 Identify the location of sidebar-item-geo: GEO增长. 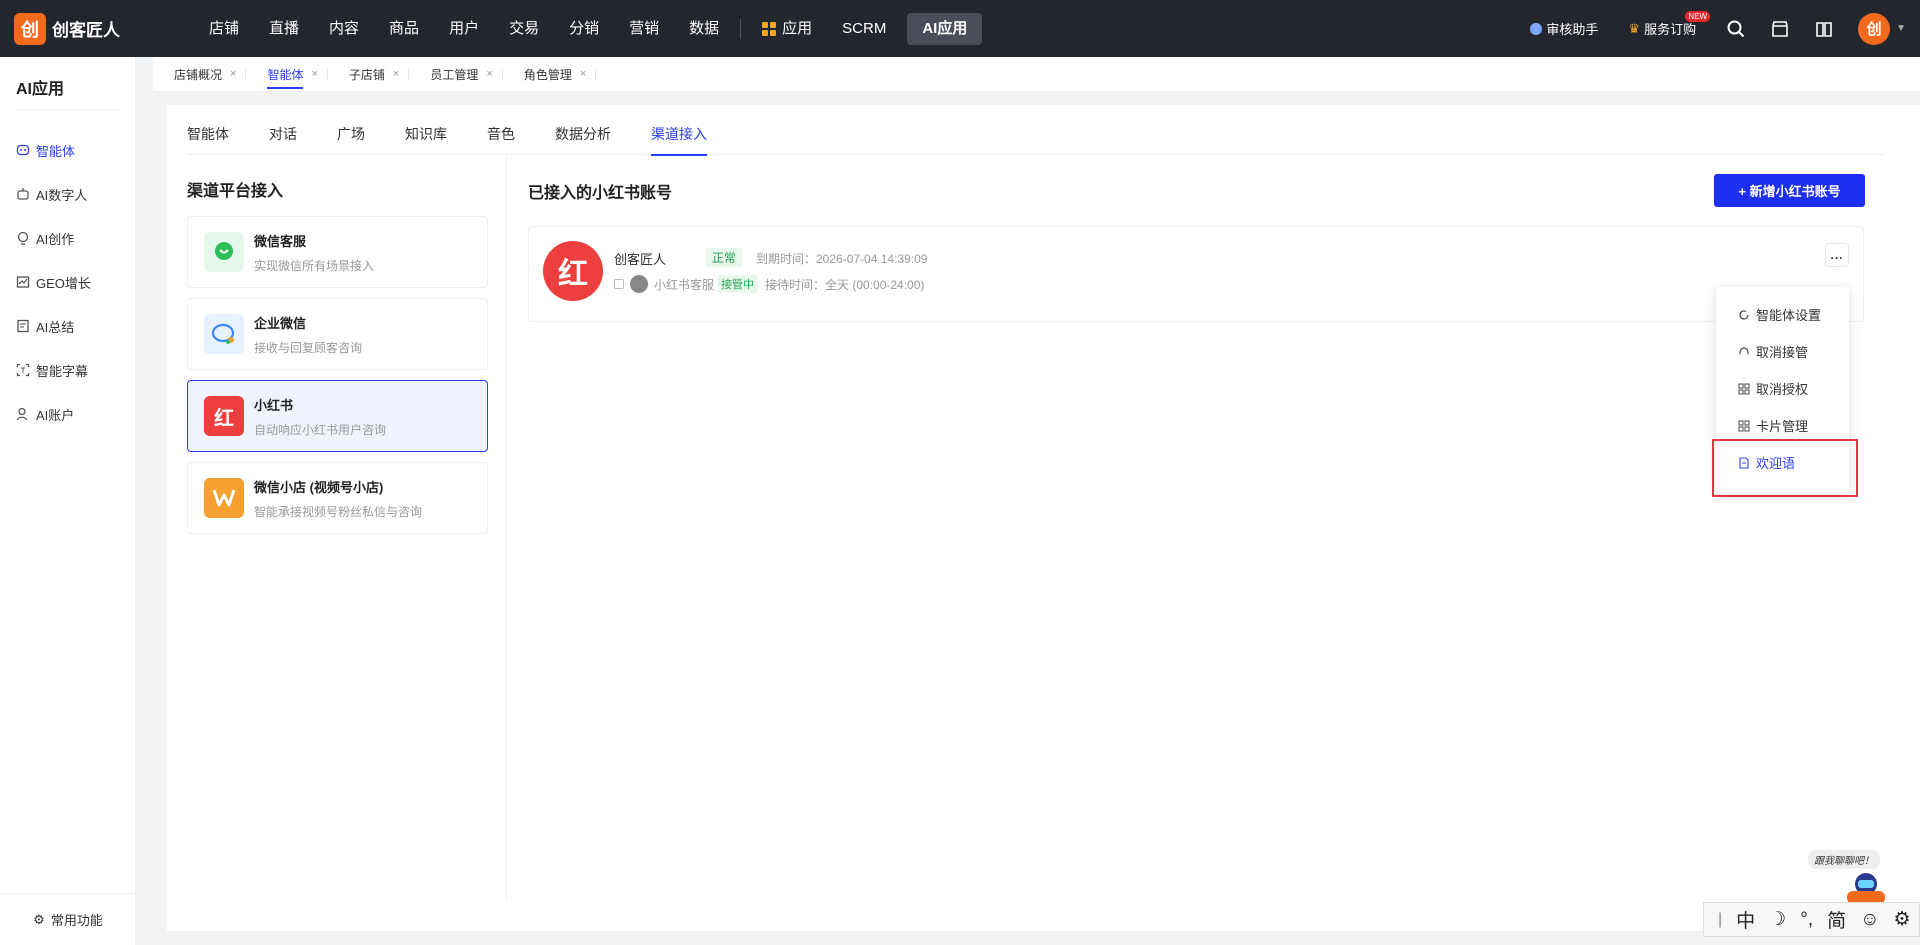
(67, 282).